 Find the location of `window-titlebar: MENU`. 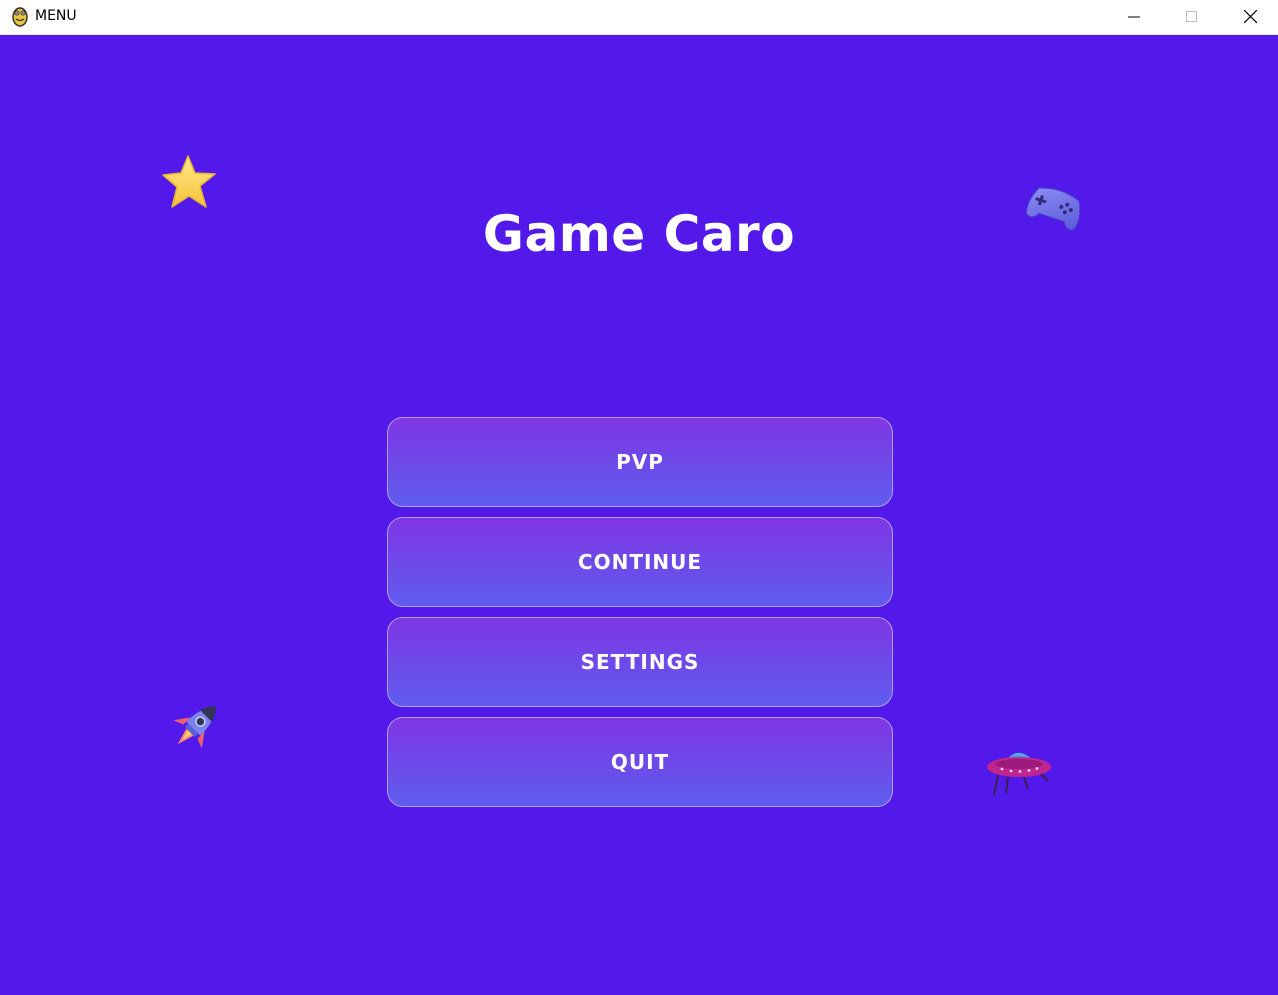

window-titlebar: MENU is located at coordinates (639, 17).